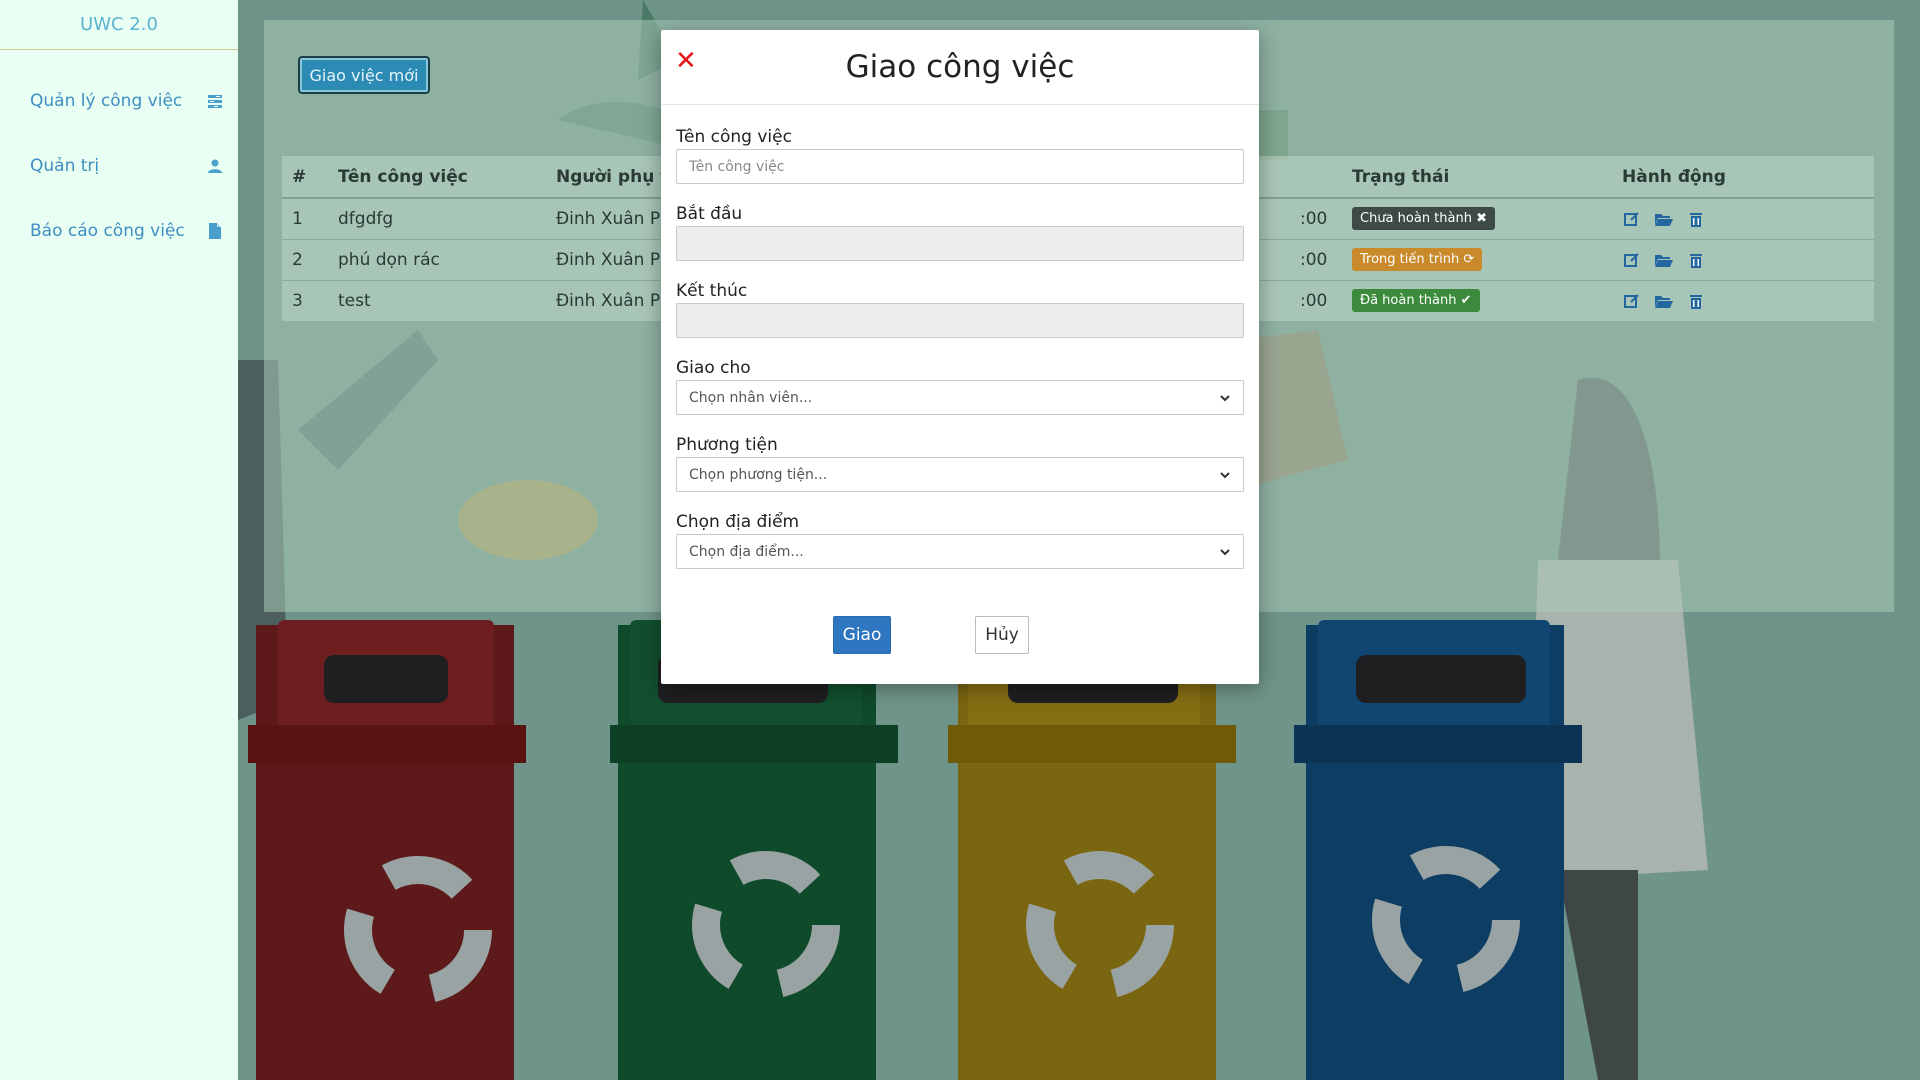 The height and width of the screenshot is (1080, 1920). I want to click on close-icon: ✕, so click(686, 61).